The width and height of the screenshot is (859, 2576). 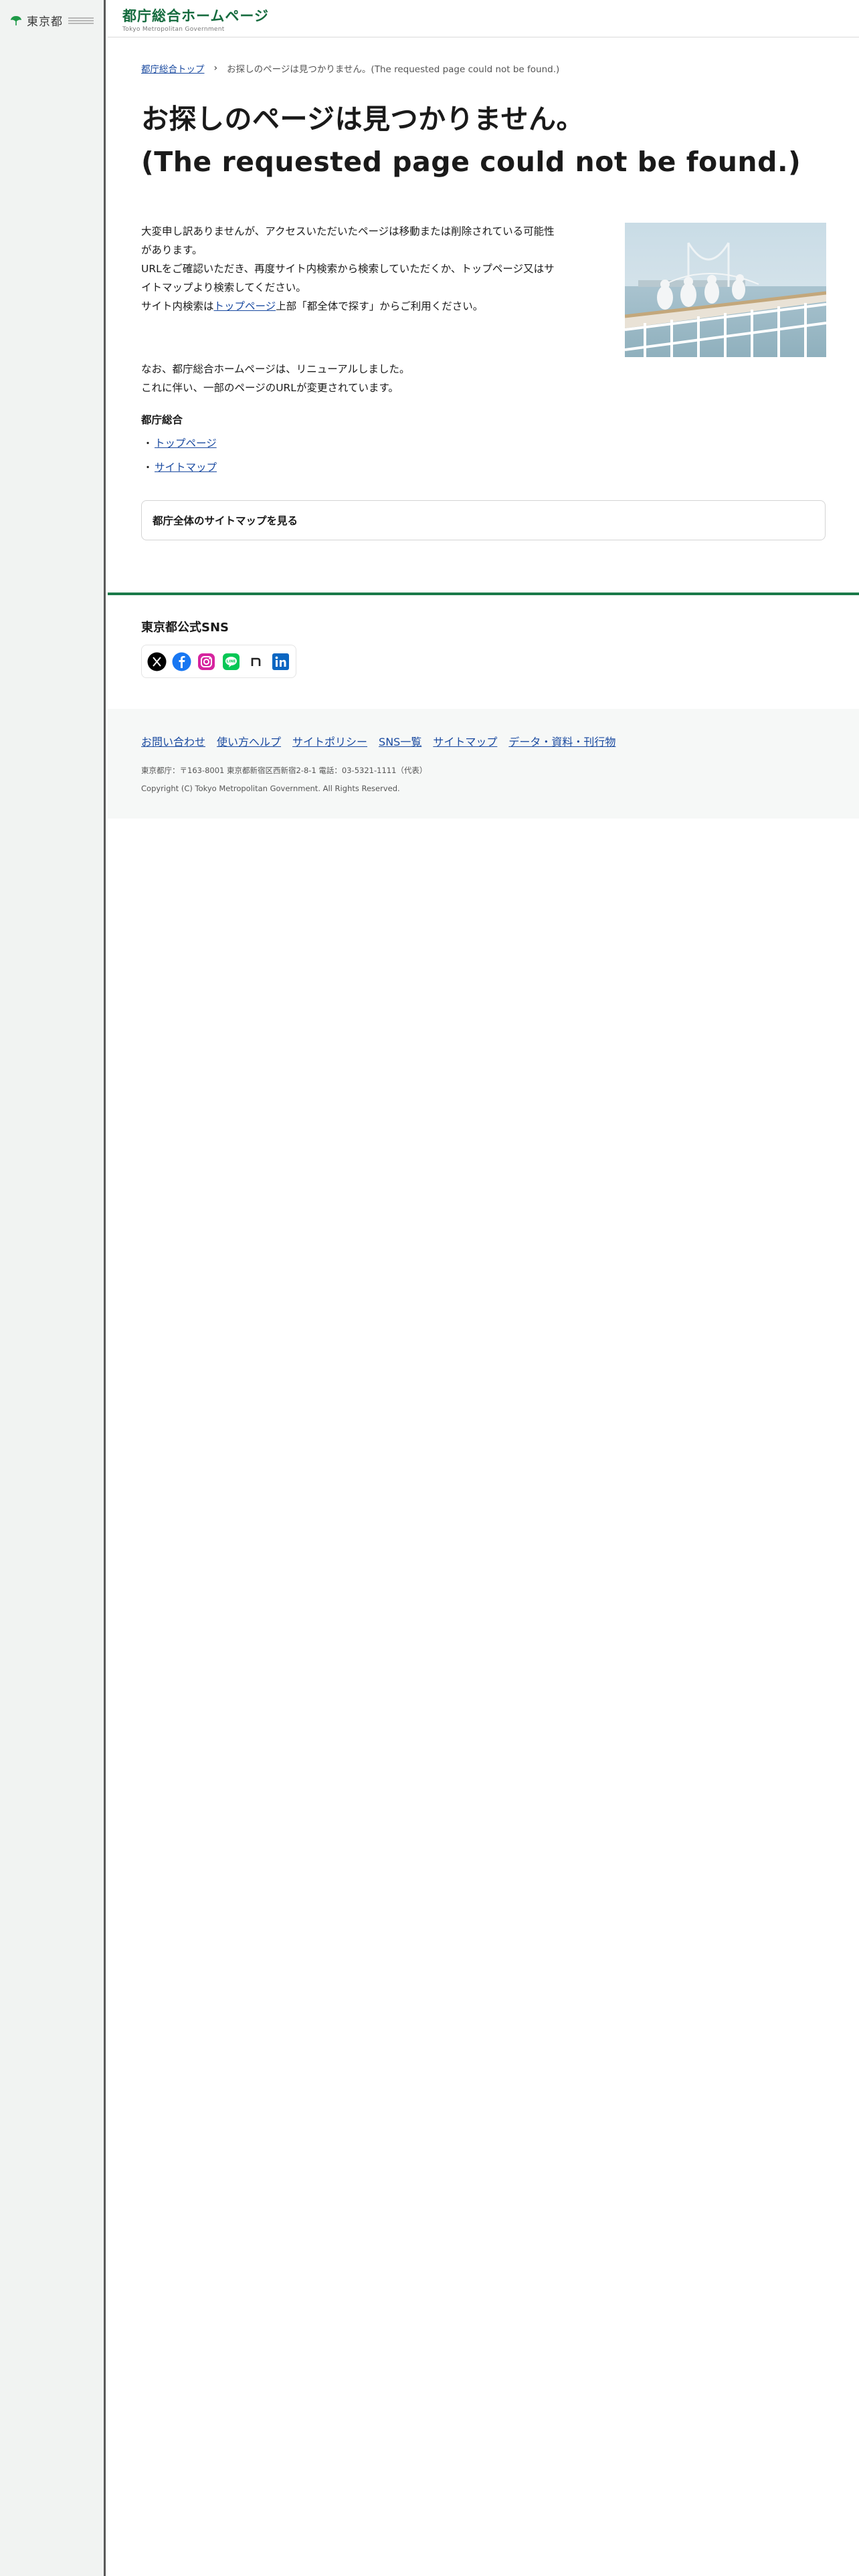 What do you see at coordinates (177, 306) in the screenshot?
I see `message-line: サイト内検索は` at bounding box center [177, 306].